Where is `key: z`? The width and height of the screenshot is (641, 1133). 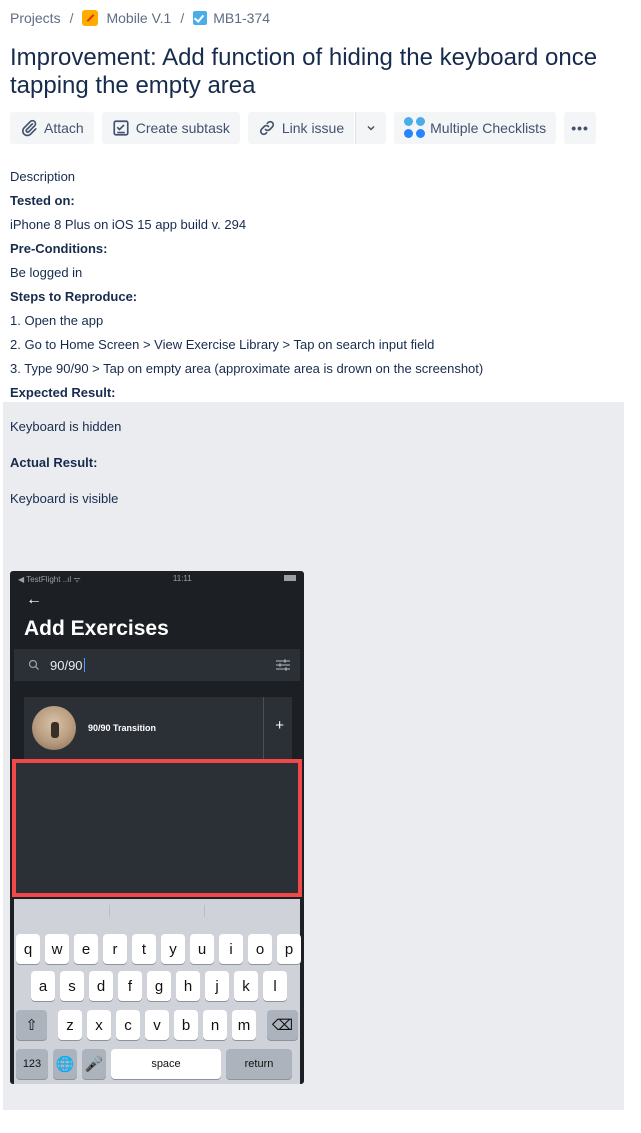
key: z is located at coordinates (70, 1025).